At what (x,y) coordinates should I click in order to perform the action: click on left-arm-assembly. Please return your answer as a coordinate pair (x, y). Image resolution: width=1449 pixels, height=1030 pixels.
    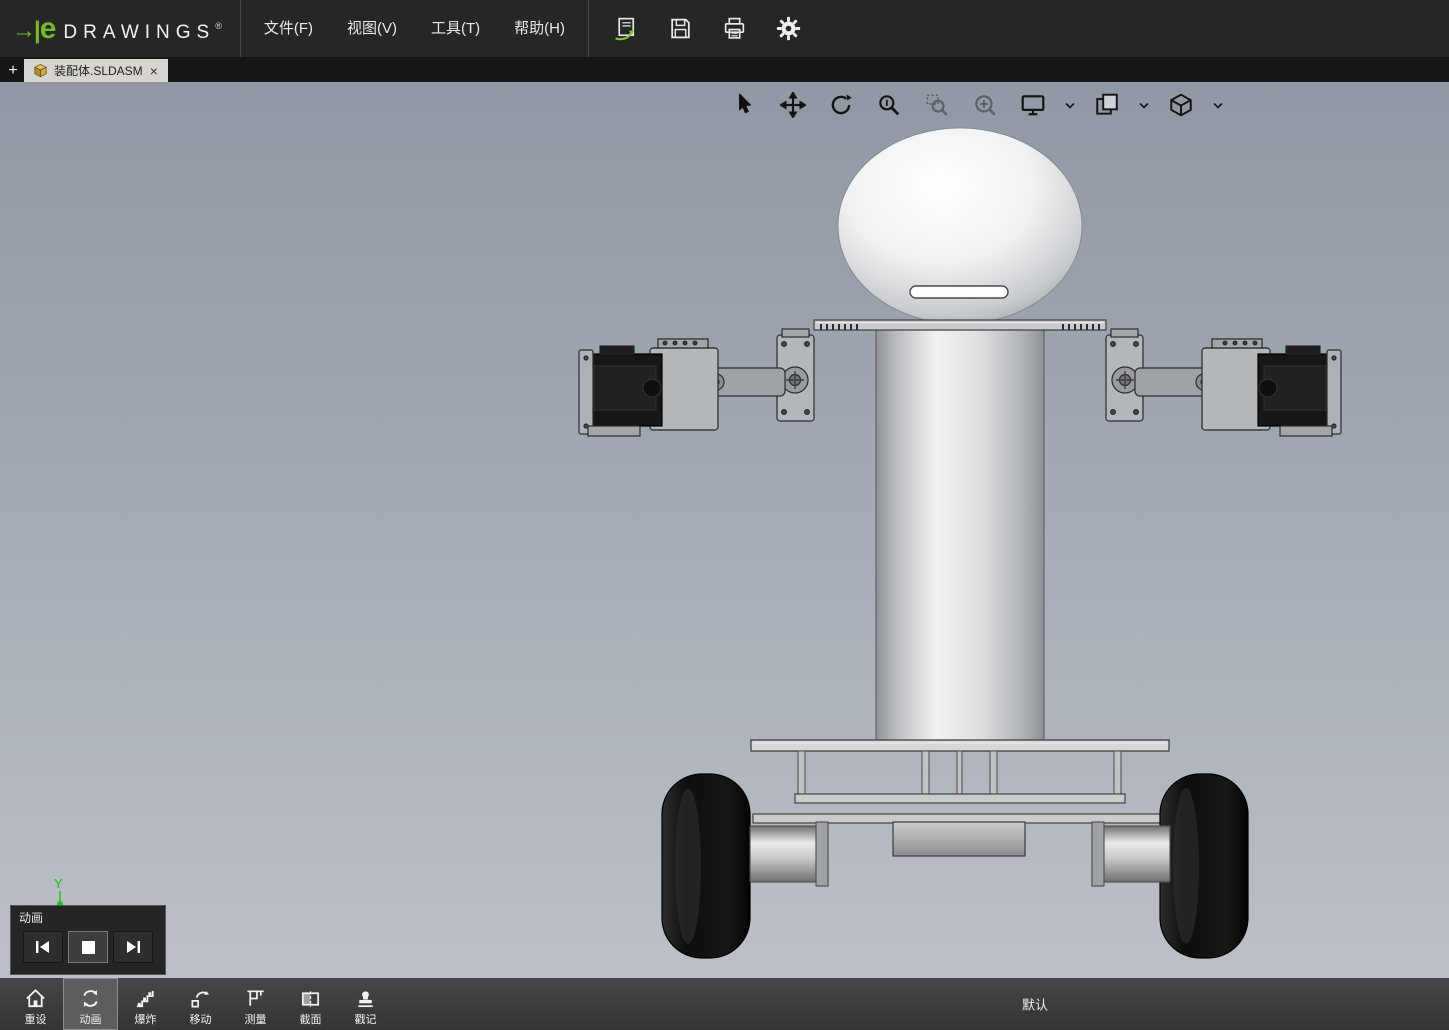
    Looking at the image, I should click on (696, 382).